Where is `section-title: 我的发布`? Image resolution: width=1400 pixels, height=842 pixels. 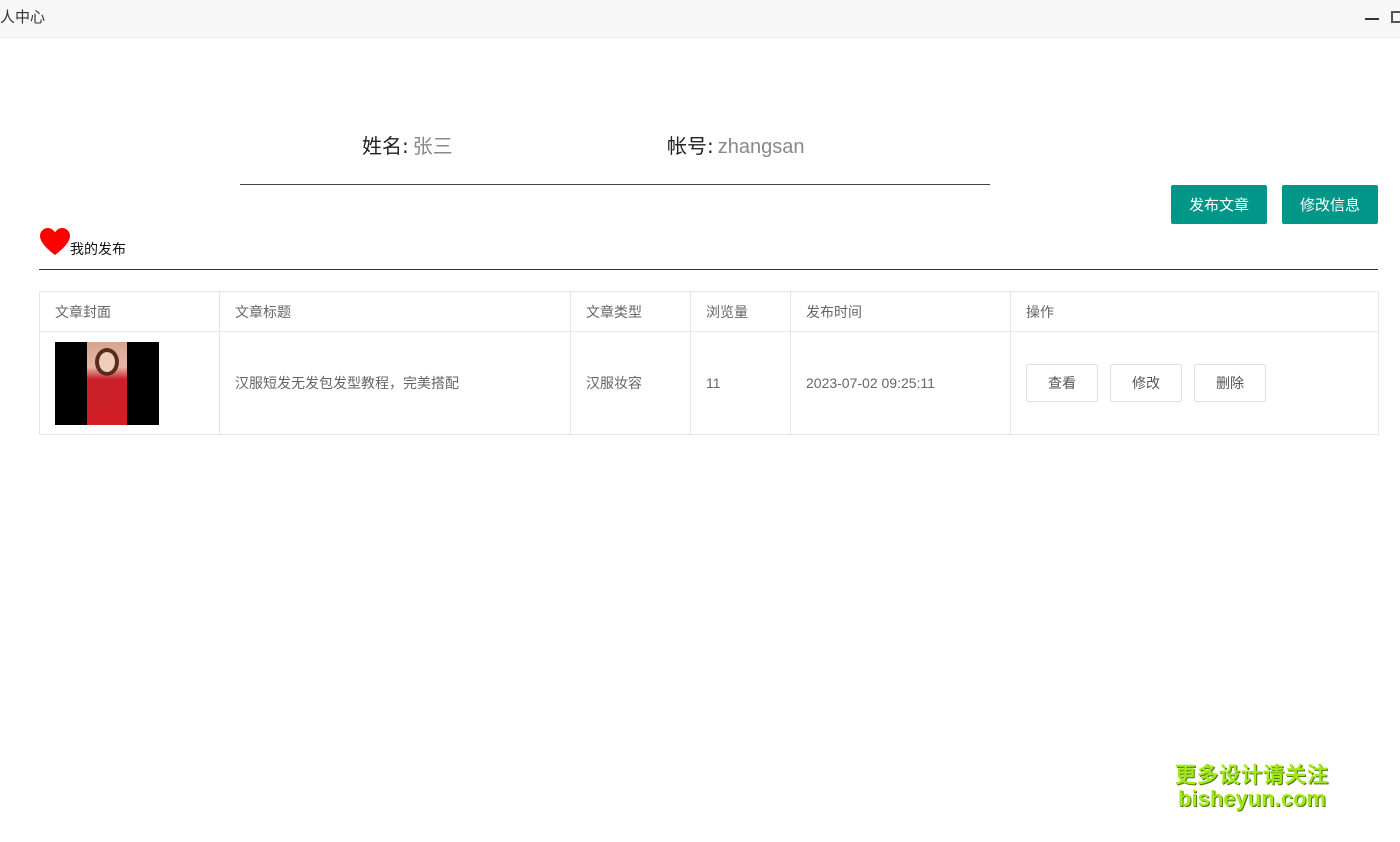
section-title: 我的发布 is located at coordinates (98, 250).